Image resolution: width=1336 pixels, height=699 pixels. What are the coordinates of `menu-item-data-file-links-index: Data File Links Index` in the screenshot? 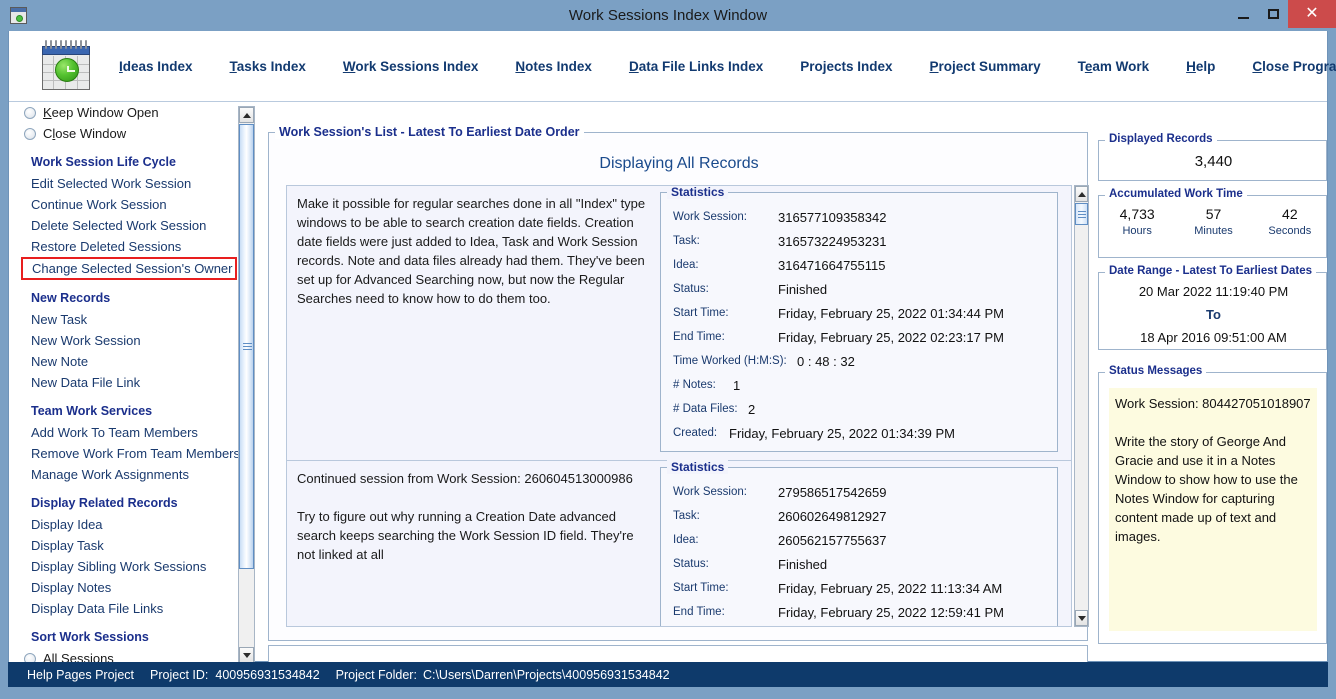 It's located at (696, 66).